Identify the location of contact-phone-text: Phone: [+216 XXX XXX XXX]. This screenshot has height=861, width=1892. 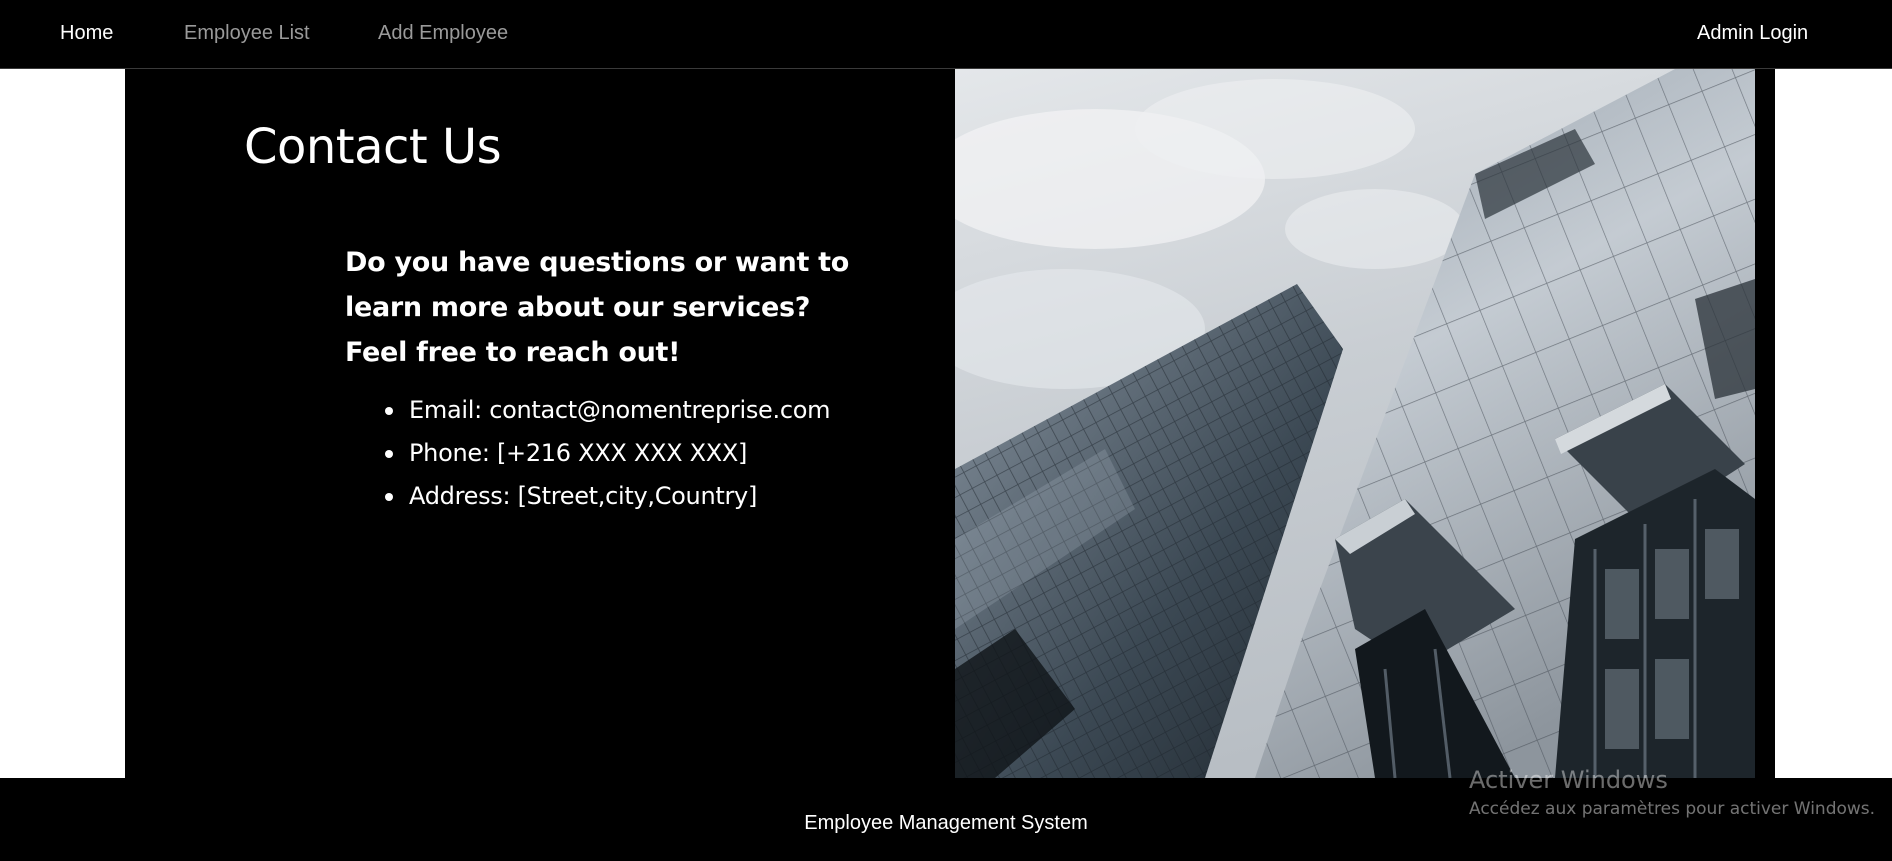
(578, 453).